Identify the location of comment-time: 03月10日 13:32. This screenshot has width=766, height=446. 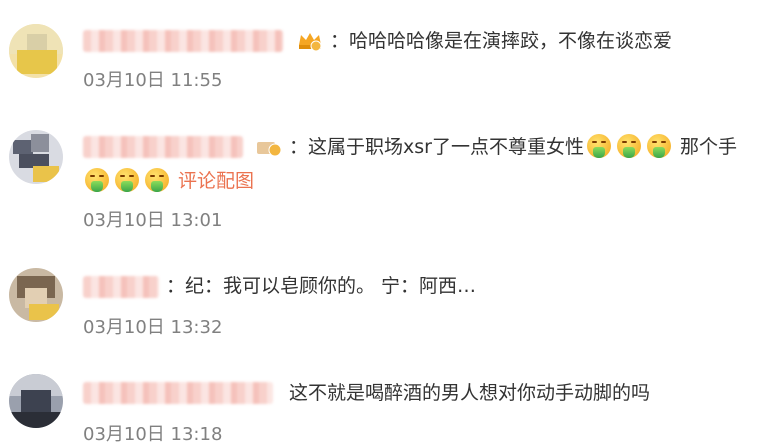
(153, 327).